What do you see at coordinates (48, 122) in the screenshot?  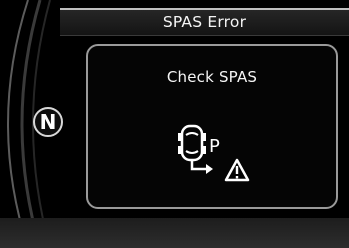 I see `gear-indicator: N` at bounding box center [48, 122].